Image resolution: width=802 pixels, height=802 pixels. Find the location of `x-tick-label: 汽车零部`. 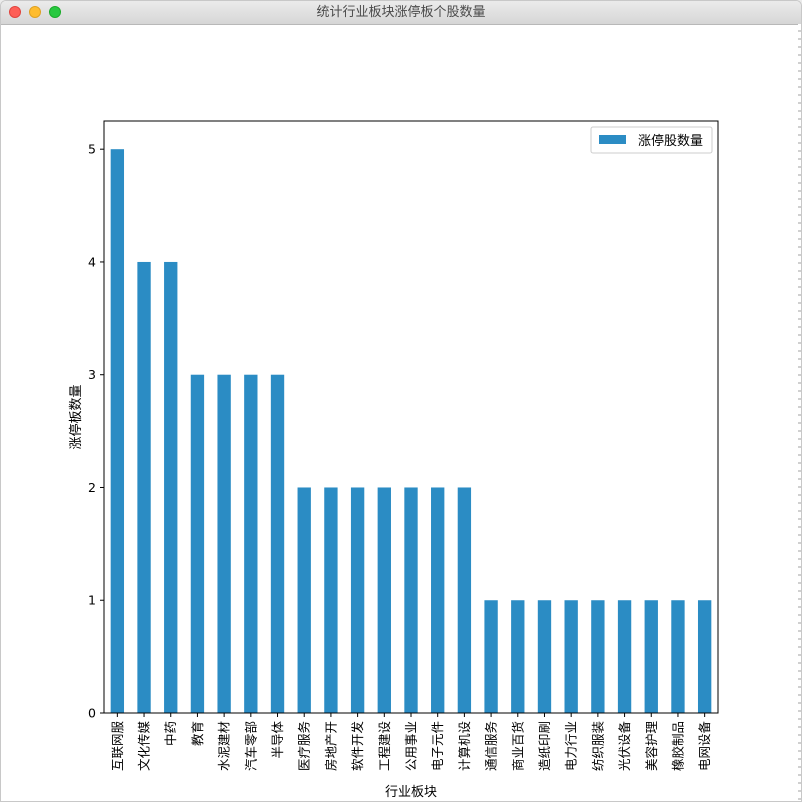

x-tick-label: 汽车零部 is located at coordinates (250, 746).